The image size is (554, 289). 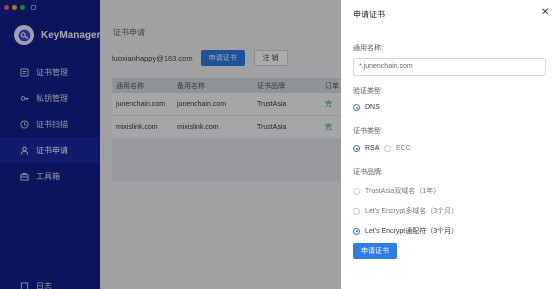 I want to click on common-name-input: *.junenchain.com, so click(x=449, y=67).